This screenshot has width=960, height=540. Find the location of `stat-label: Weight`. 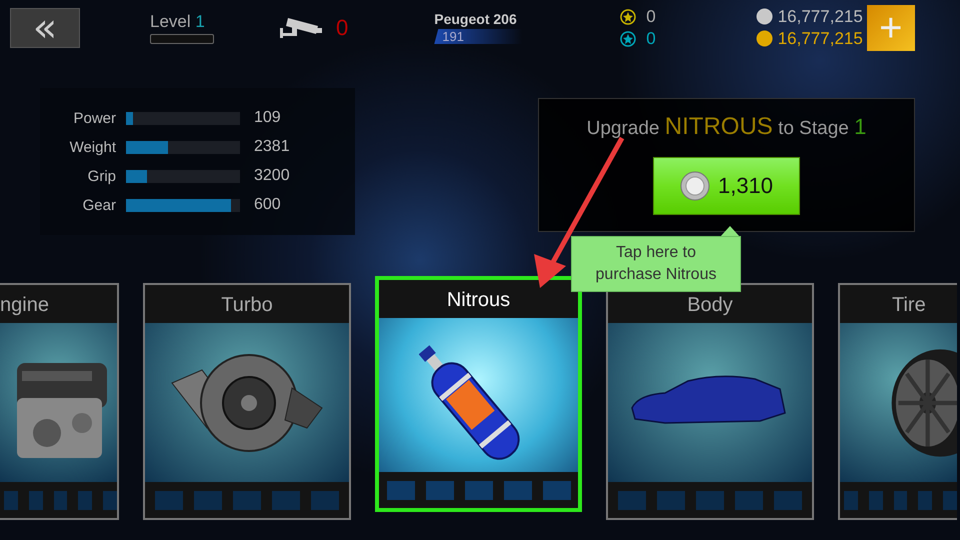

stat-label: Weight is located at coordinates (92, 147).